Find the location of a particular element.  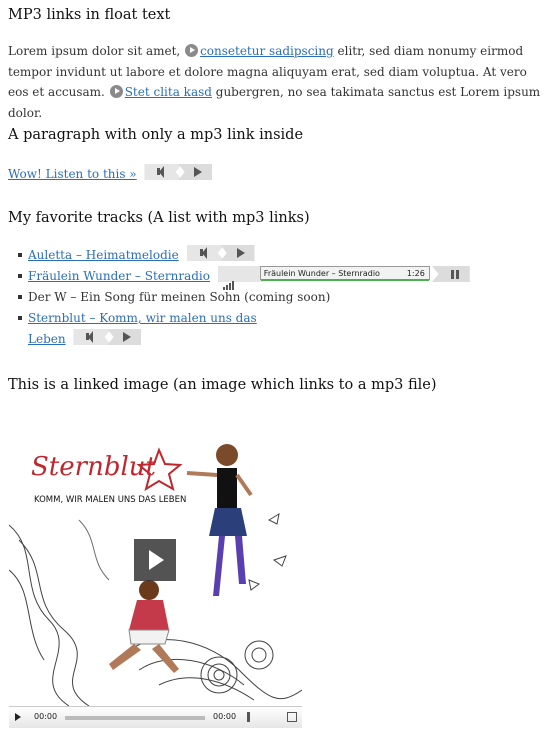

video-controls: 00:00 00:00 is located at coordinates (155, 717).